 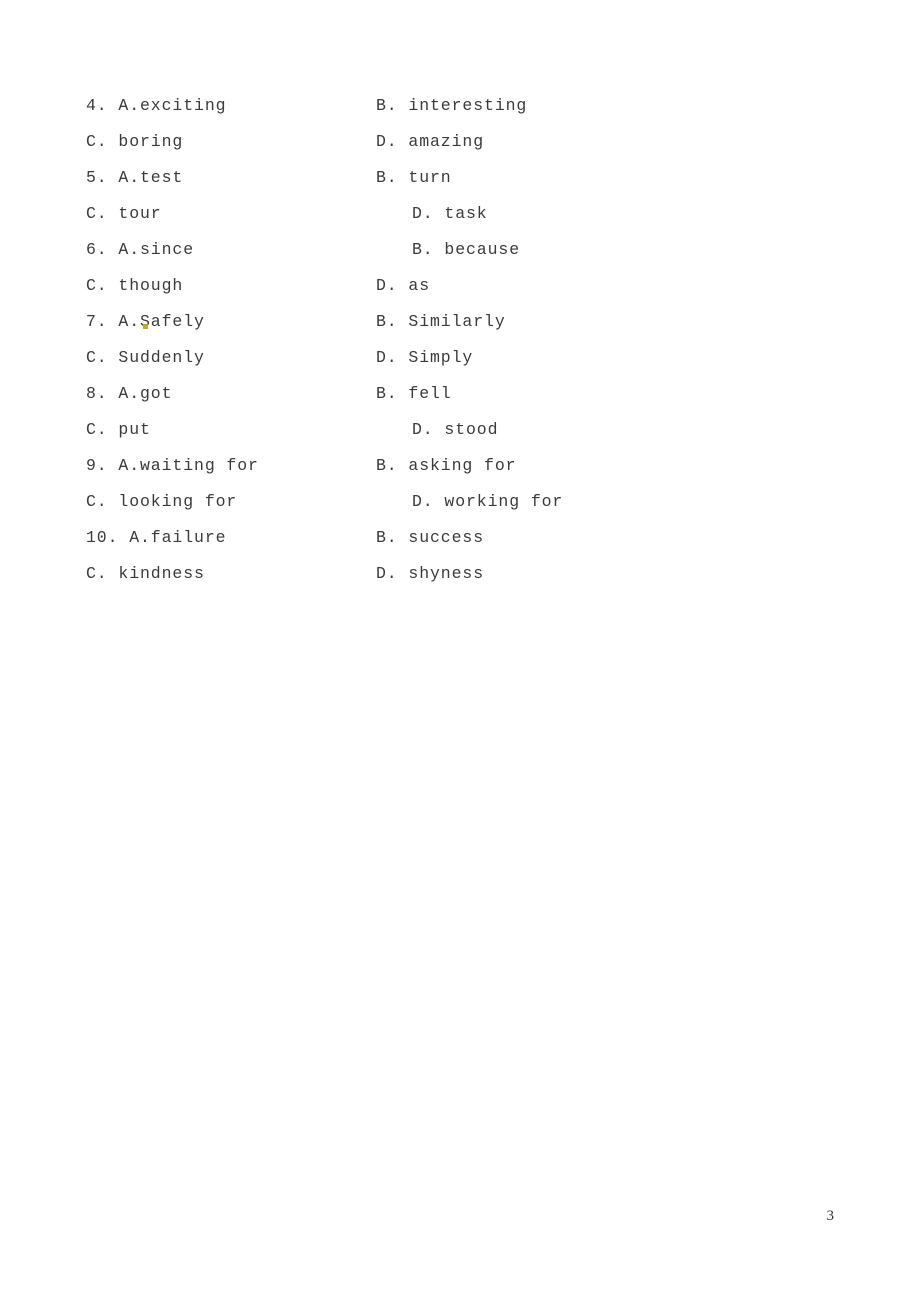 What do you see at coordinates (488, 501) in the screenshot?
I see `option-text-right: D. working for` at bounding box center [488, 501].